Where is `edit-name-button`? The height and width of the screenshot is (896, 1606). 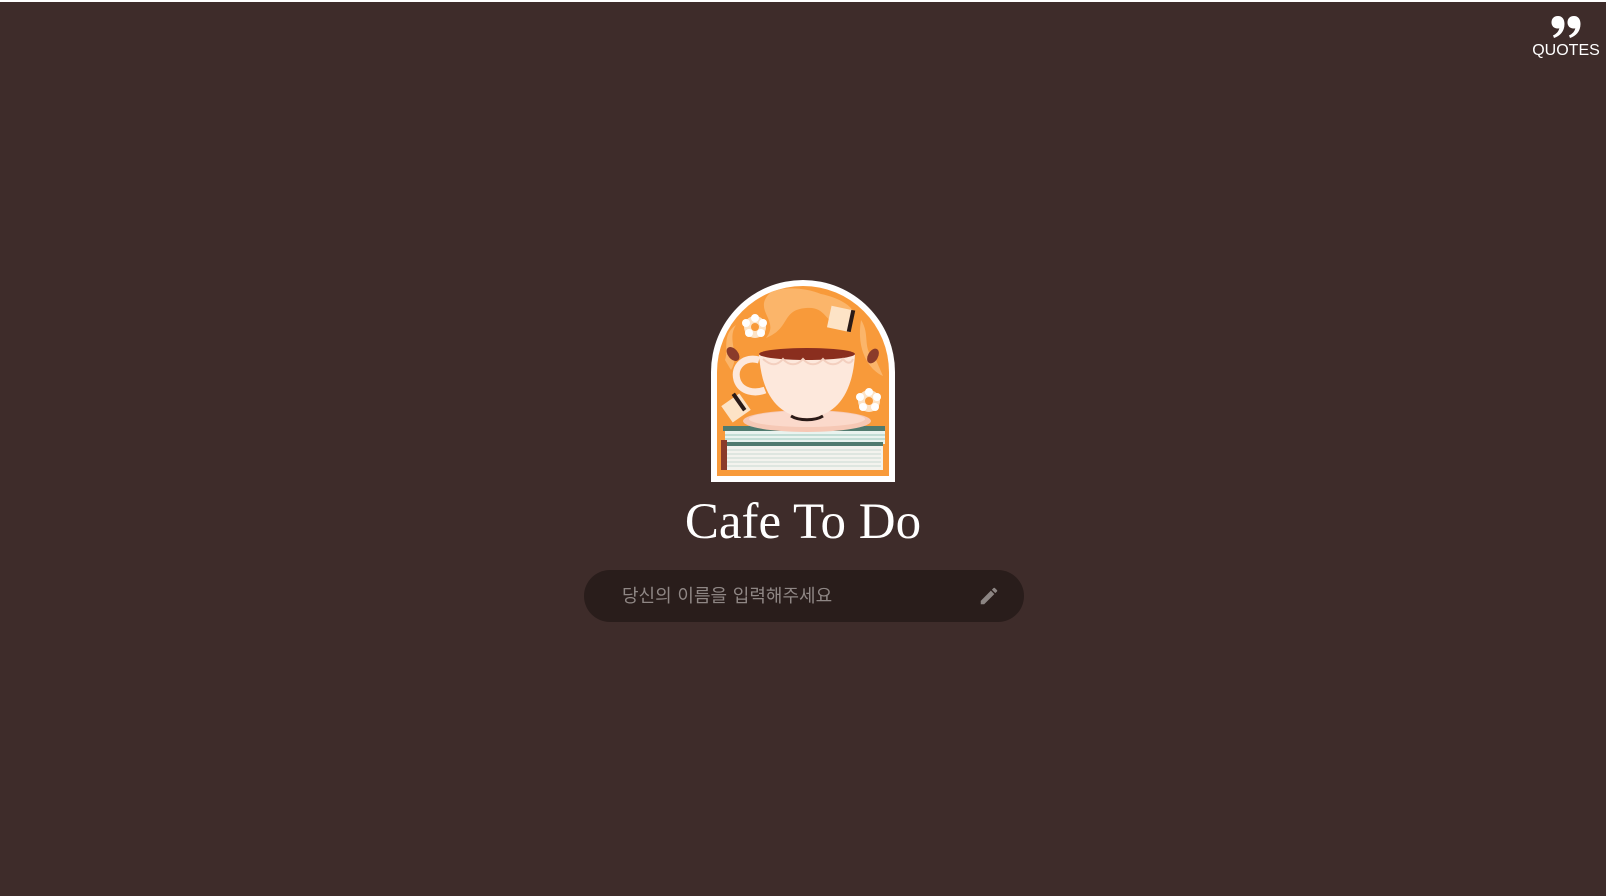 edit-name-button is located at coordinates (989, 596).